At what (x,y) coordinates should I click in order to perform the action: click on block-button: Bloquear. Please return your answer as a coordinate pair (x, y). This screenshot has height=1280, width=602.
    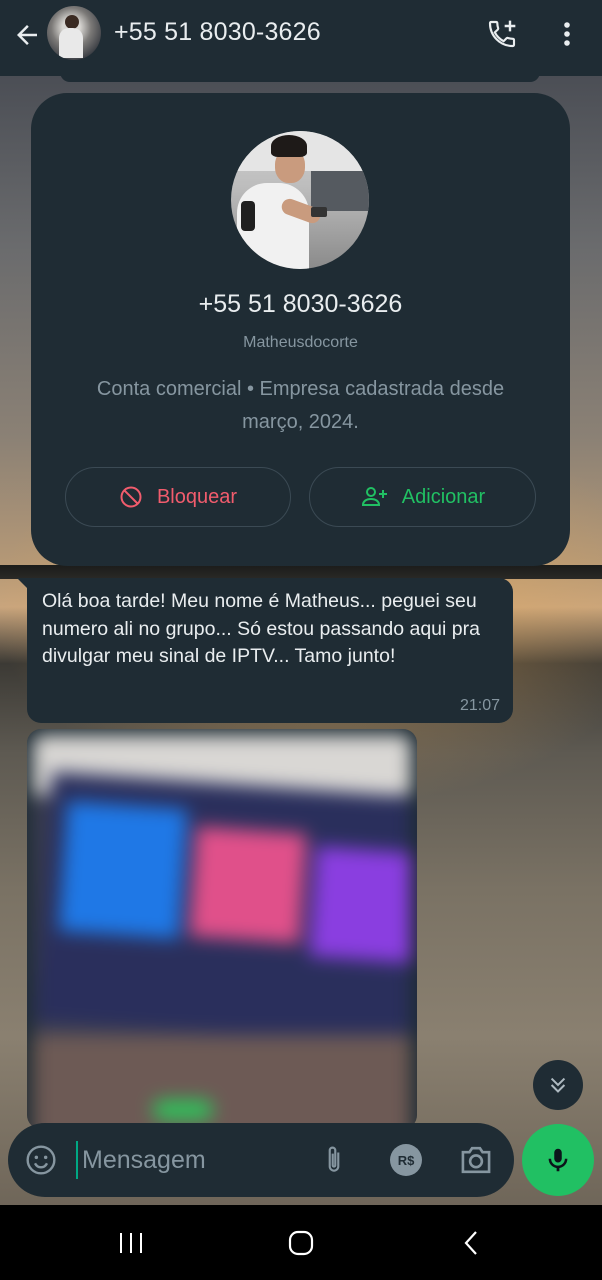
    Looking at the image, I should click on (178, 497).